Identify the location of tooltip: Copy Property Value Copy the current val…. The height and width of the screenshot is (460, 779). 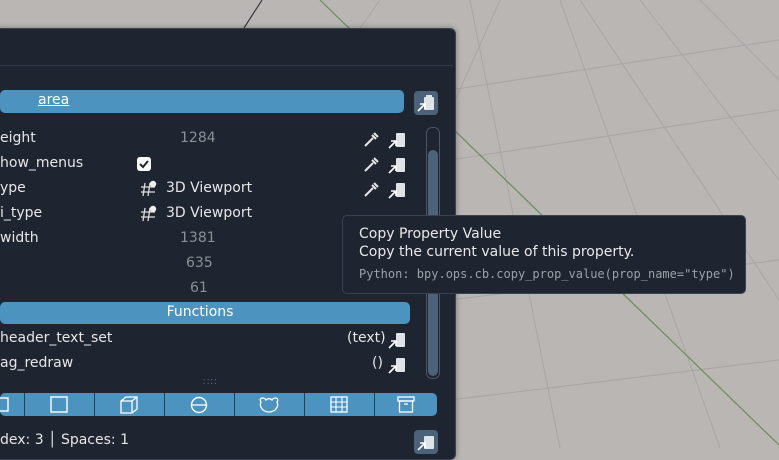
(544, 254).